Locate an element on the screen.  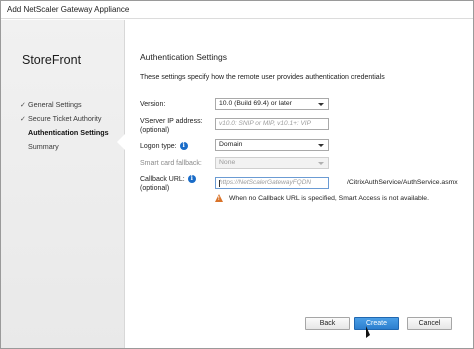
callback-url-input: https://NetScalerGatewayFQDN is located at coordinates (272, 183).